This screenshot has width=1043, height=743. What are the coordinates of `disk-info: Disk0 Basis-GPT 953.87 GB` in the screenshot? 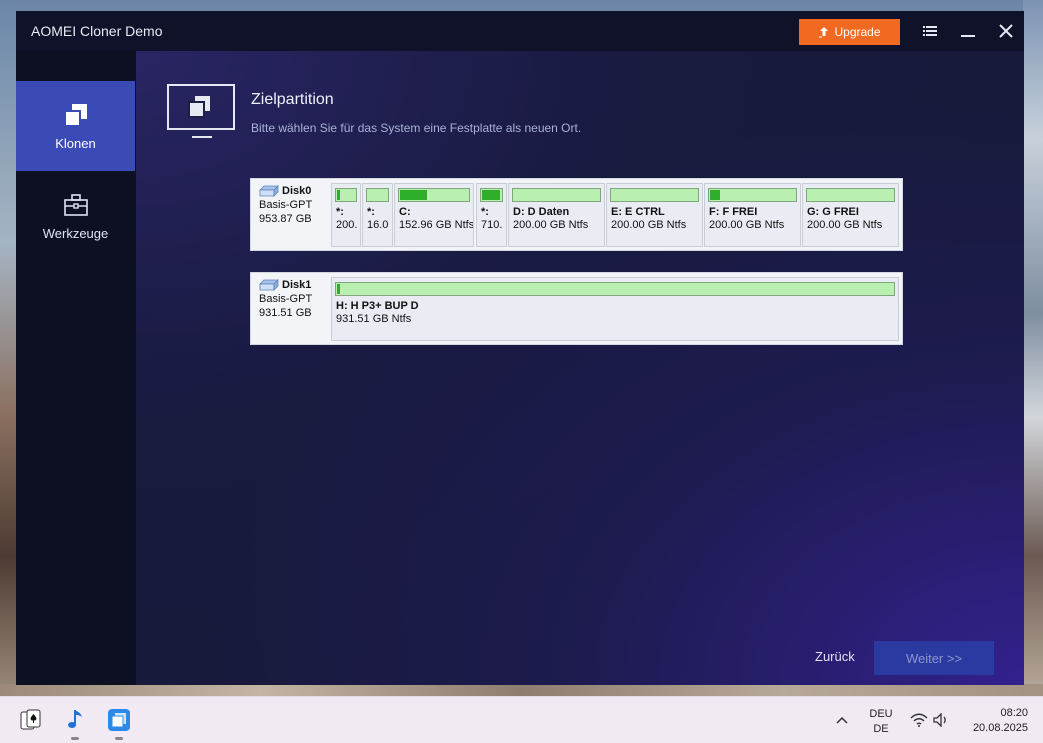 It's located at (294, 205).